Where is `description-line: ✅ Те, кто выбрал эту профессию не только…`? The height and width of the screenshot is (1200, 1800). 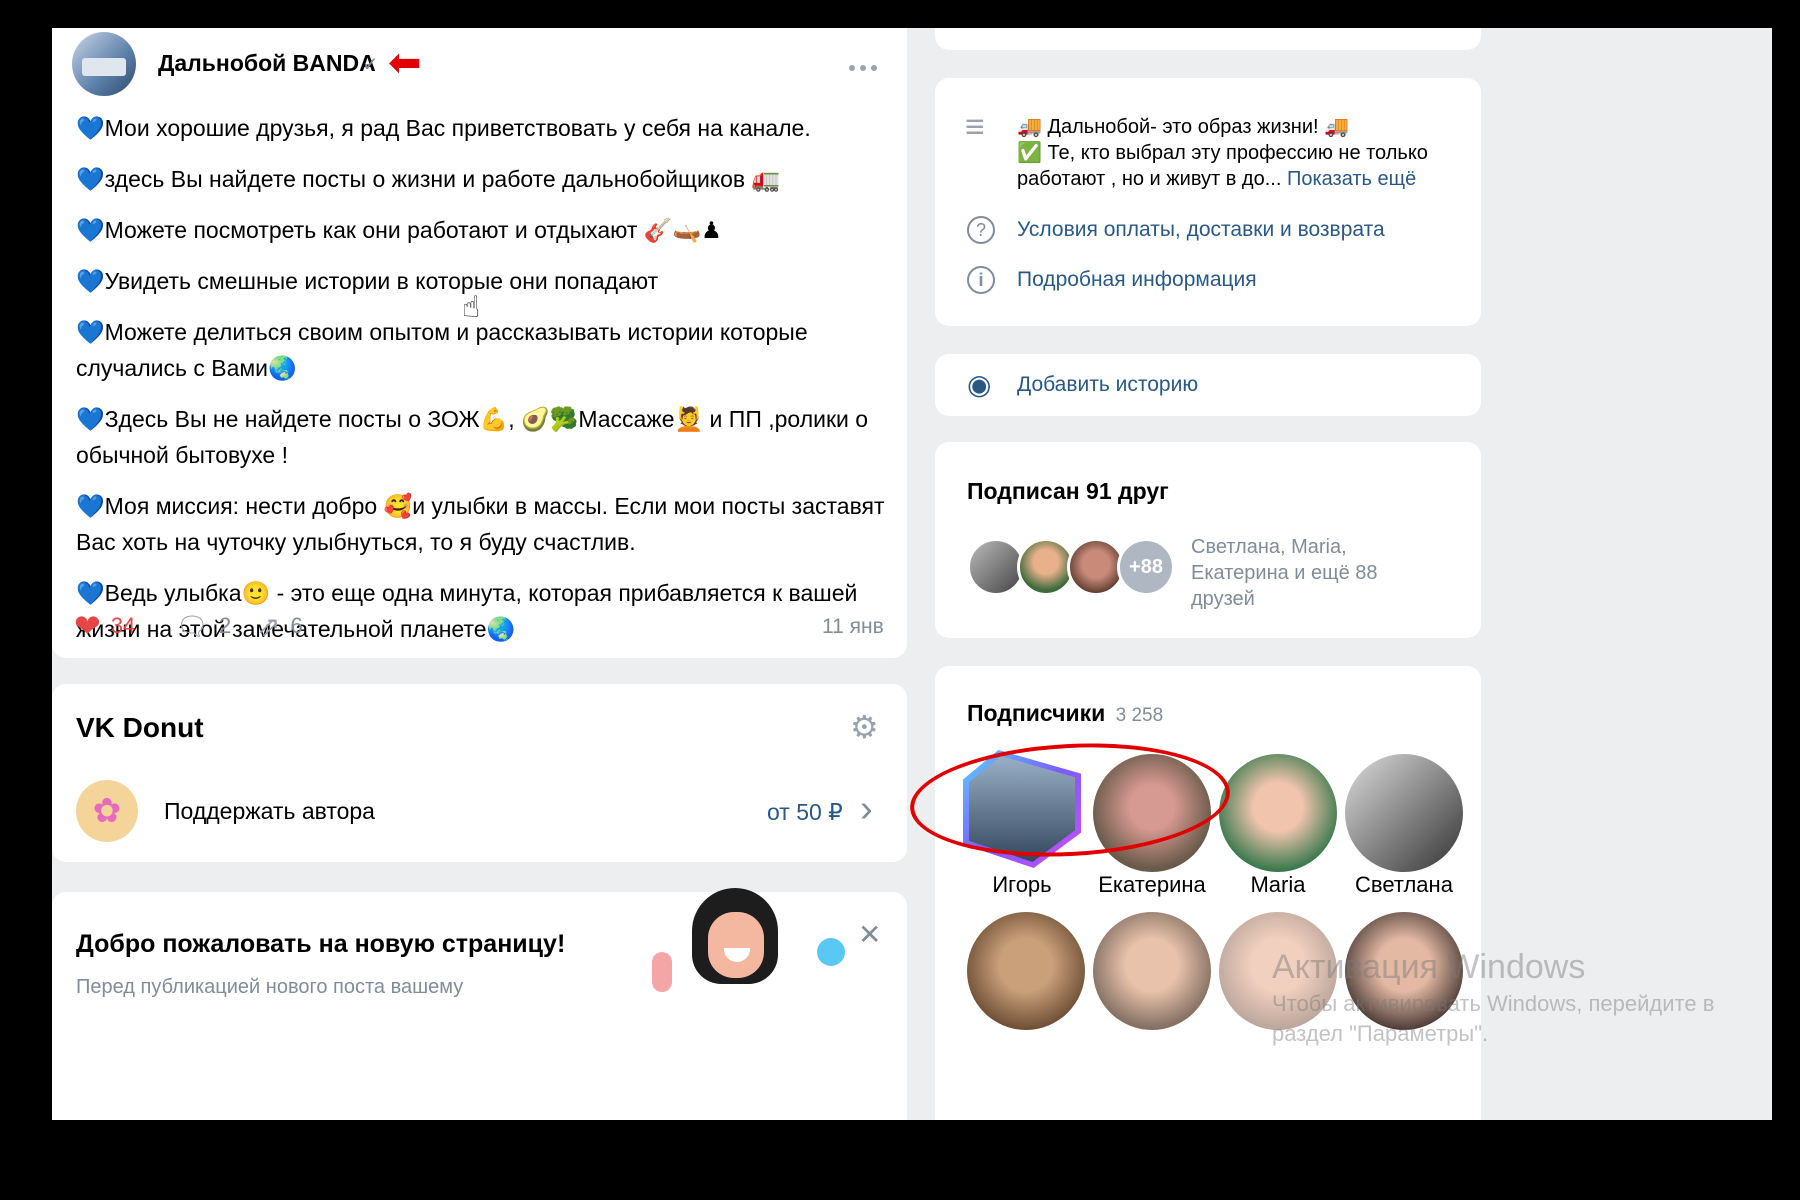 description-line: ✅ Те, кто выбрал эту профессию не только… is located at coordinates (1222, 166).